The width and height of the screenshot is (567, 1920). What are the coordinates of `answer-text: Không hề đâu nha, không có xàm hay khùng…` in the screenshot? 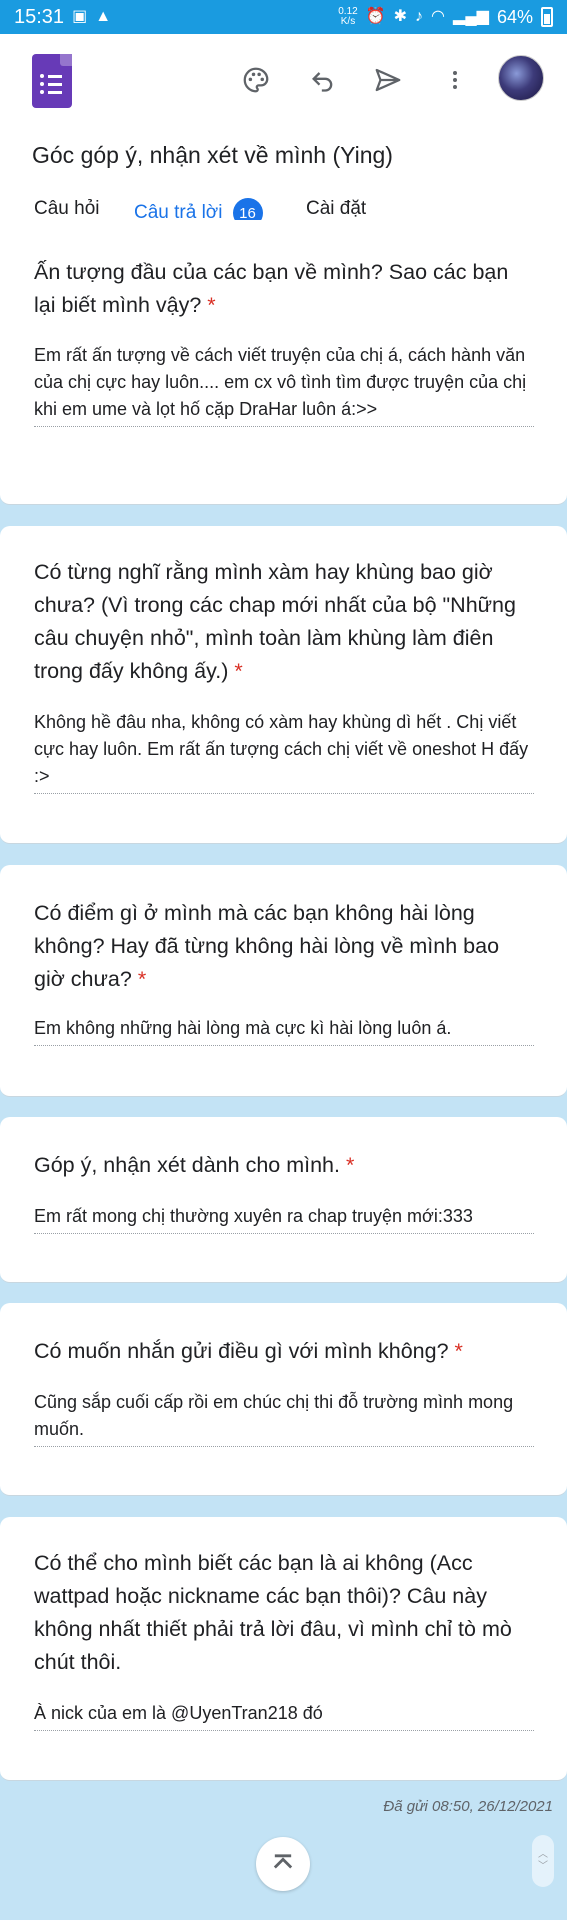 It's located at (284, 751).